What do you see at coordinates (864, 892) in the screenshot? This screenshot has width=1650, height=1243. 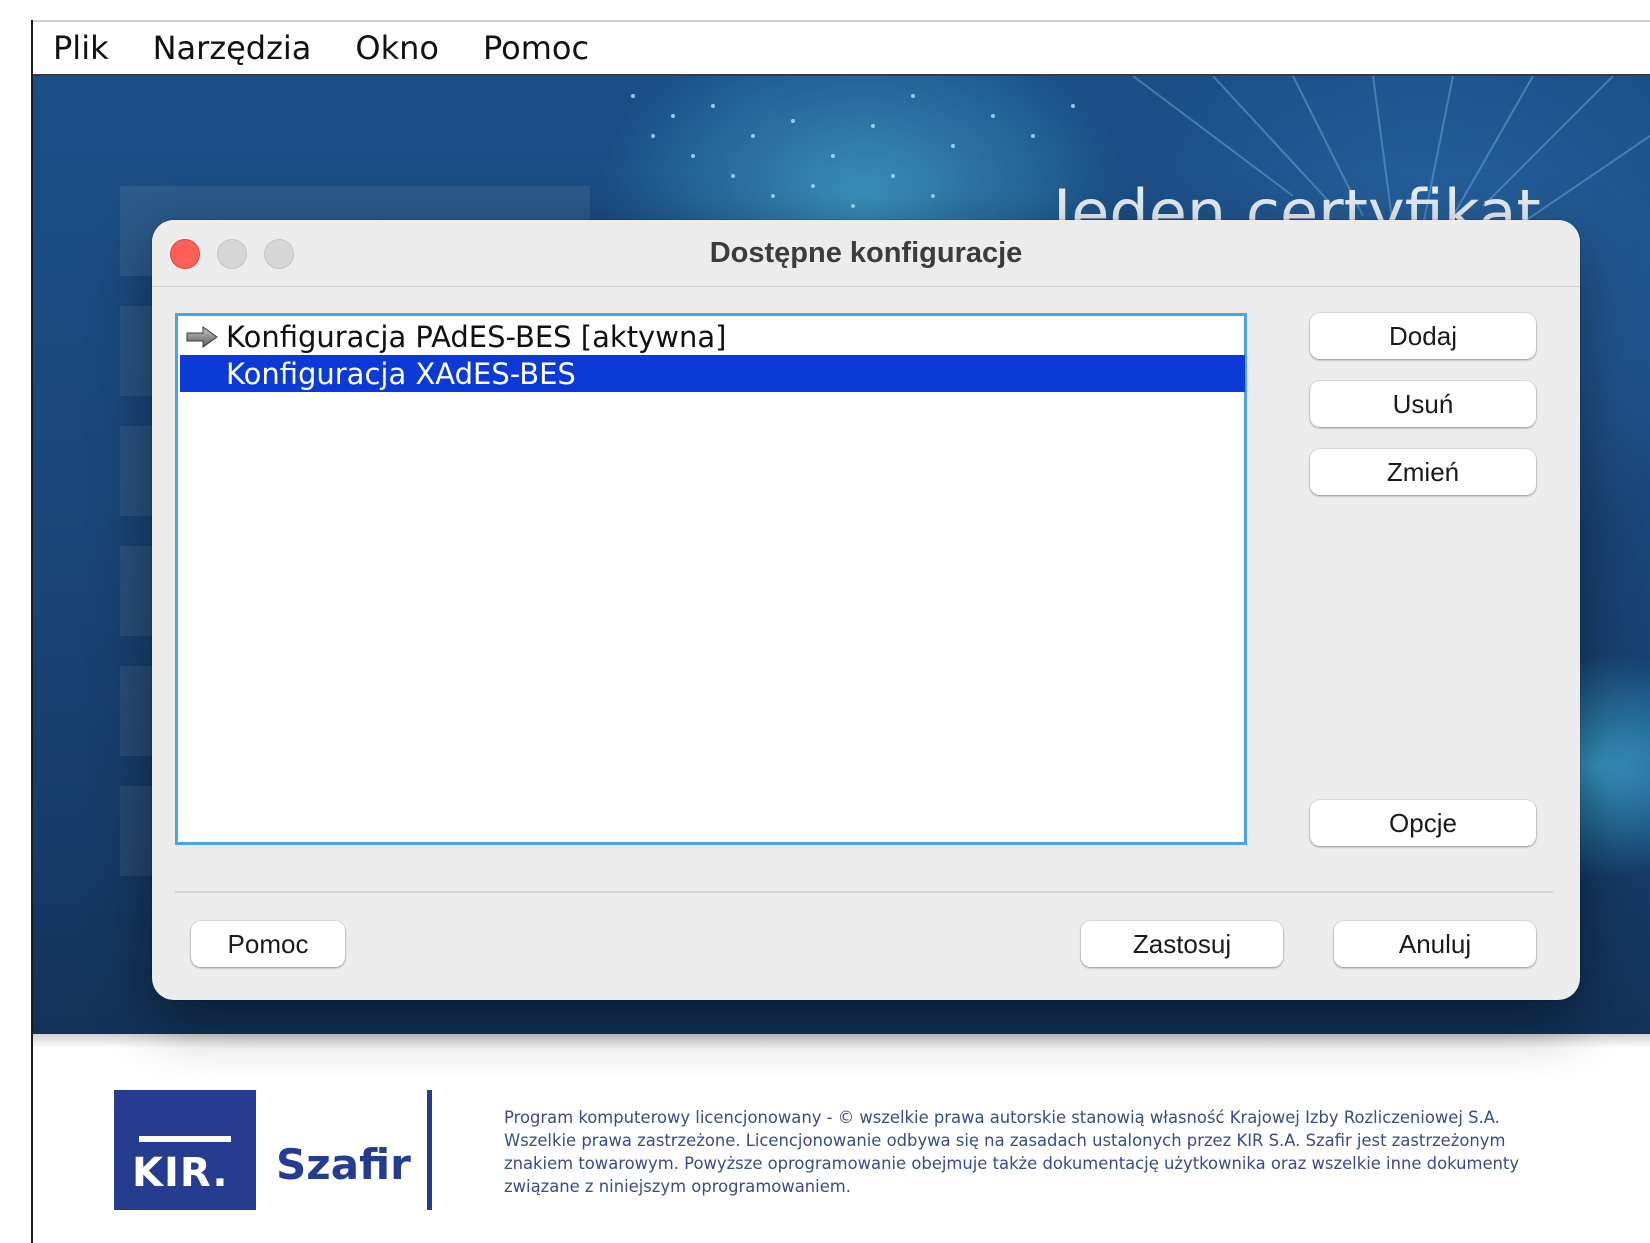 I see `dialog-separator` at bounding box center [864, 892].